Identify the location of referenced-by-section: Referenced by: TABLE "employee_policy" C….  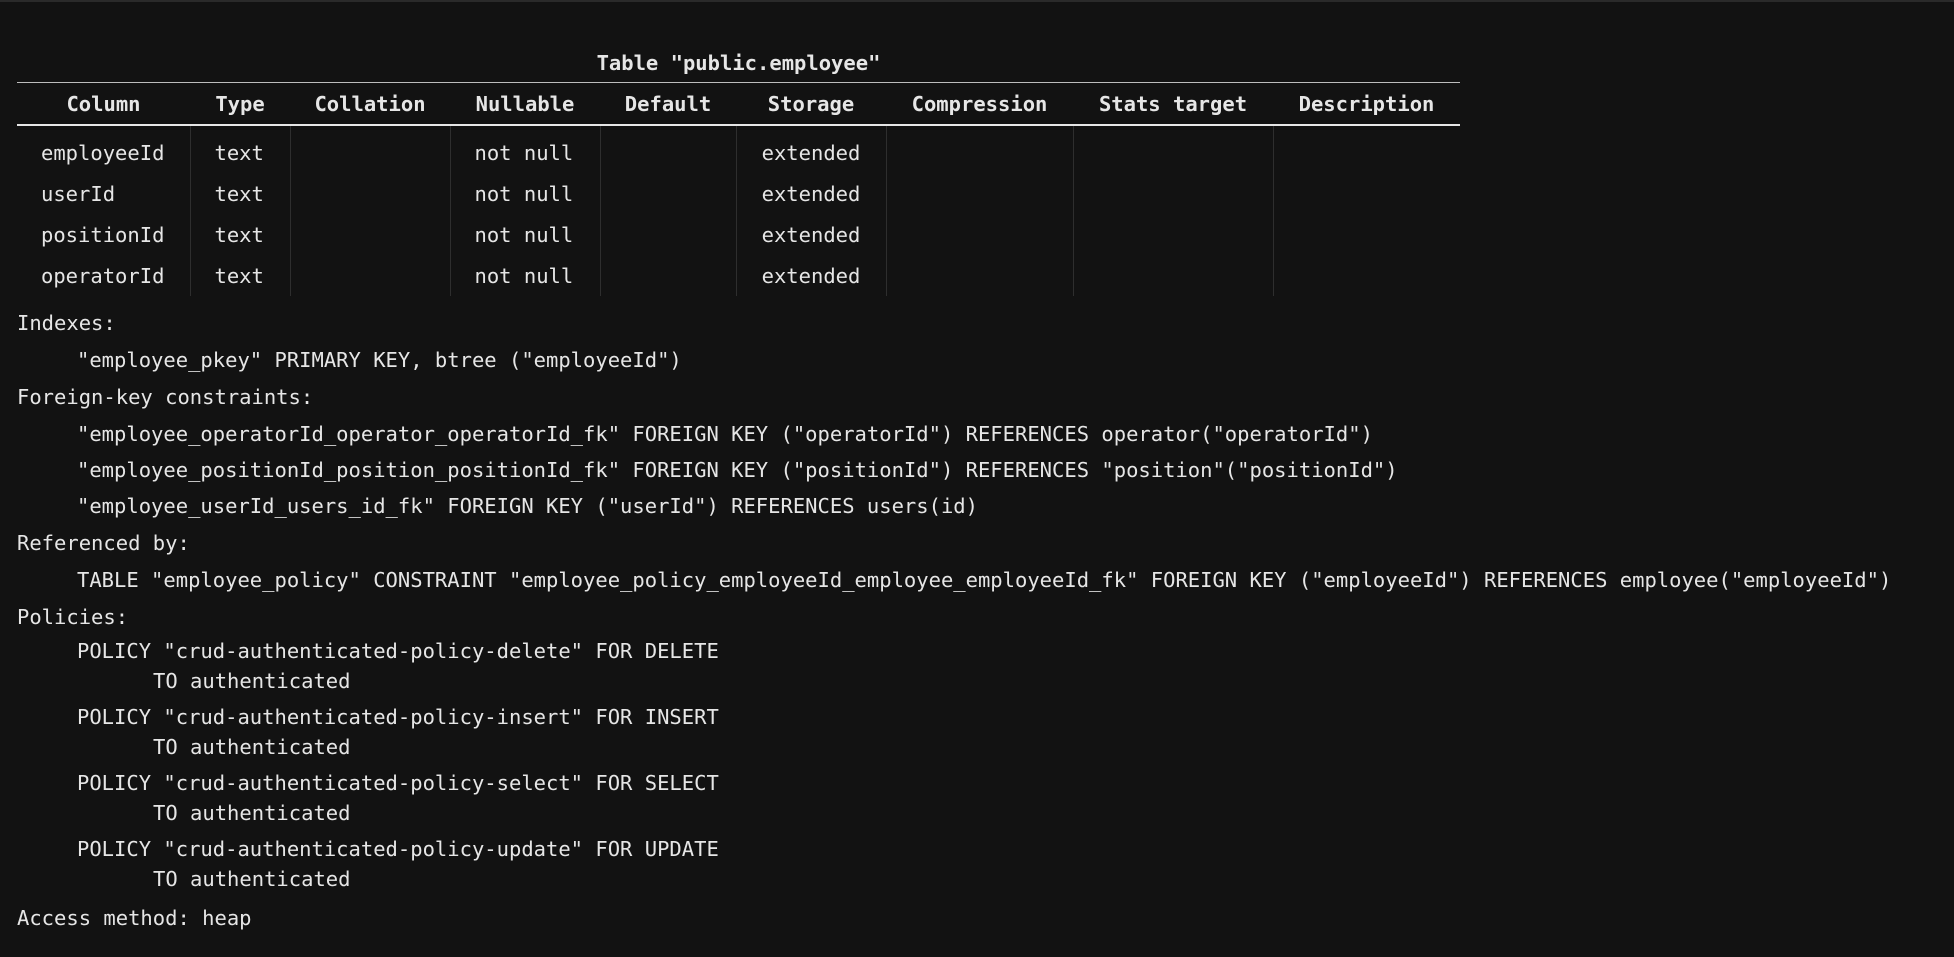
(982, 561).